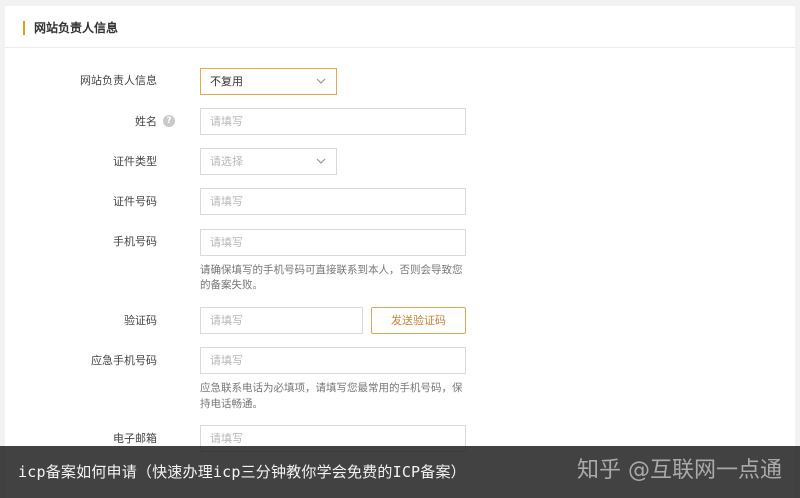 The height and width of the screenshot is (498, 800). Describe the element at coordinates (333, 242) in the screenshot. I see `phone-input: 请填写` at that location.